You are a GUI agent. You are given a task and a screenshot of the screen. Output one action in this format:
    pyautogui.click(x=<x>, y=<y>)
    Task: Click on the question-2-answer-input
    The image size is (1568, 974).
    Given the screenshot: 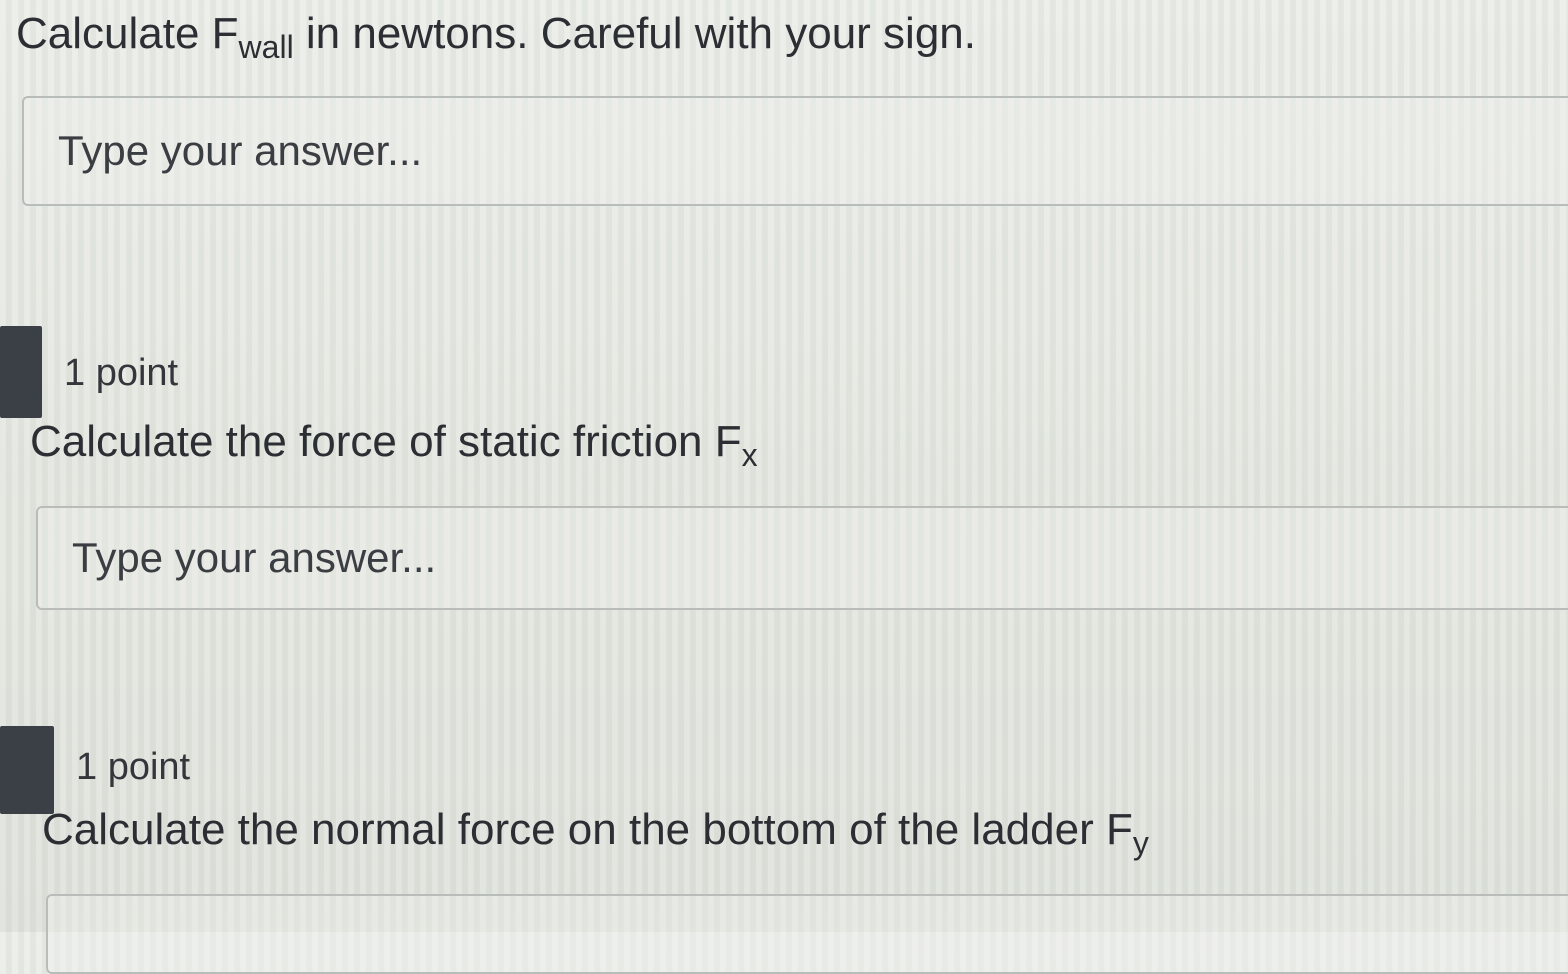 What is the action you would take?
    pyautogui.click(x=803, y=558)
    